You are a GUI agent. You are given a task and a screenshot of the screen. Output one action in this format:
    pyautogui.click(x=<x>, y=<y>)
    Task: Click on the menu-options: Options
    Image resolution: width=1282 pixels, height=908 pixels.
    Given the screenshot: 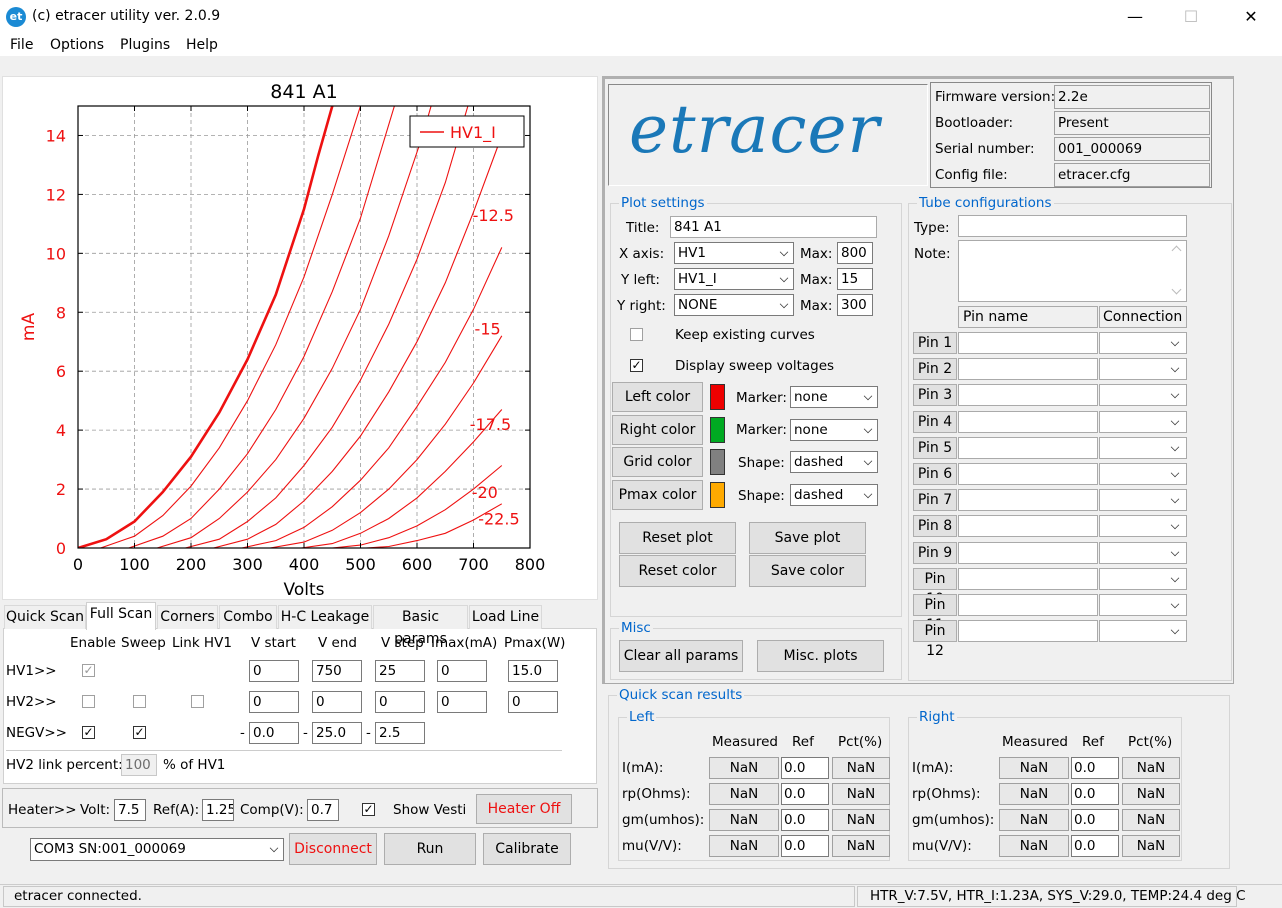 What is the action you would take?
    pyautogui.click(x=77, y=45)
    